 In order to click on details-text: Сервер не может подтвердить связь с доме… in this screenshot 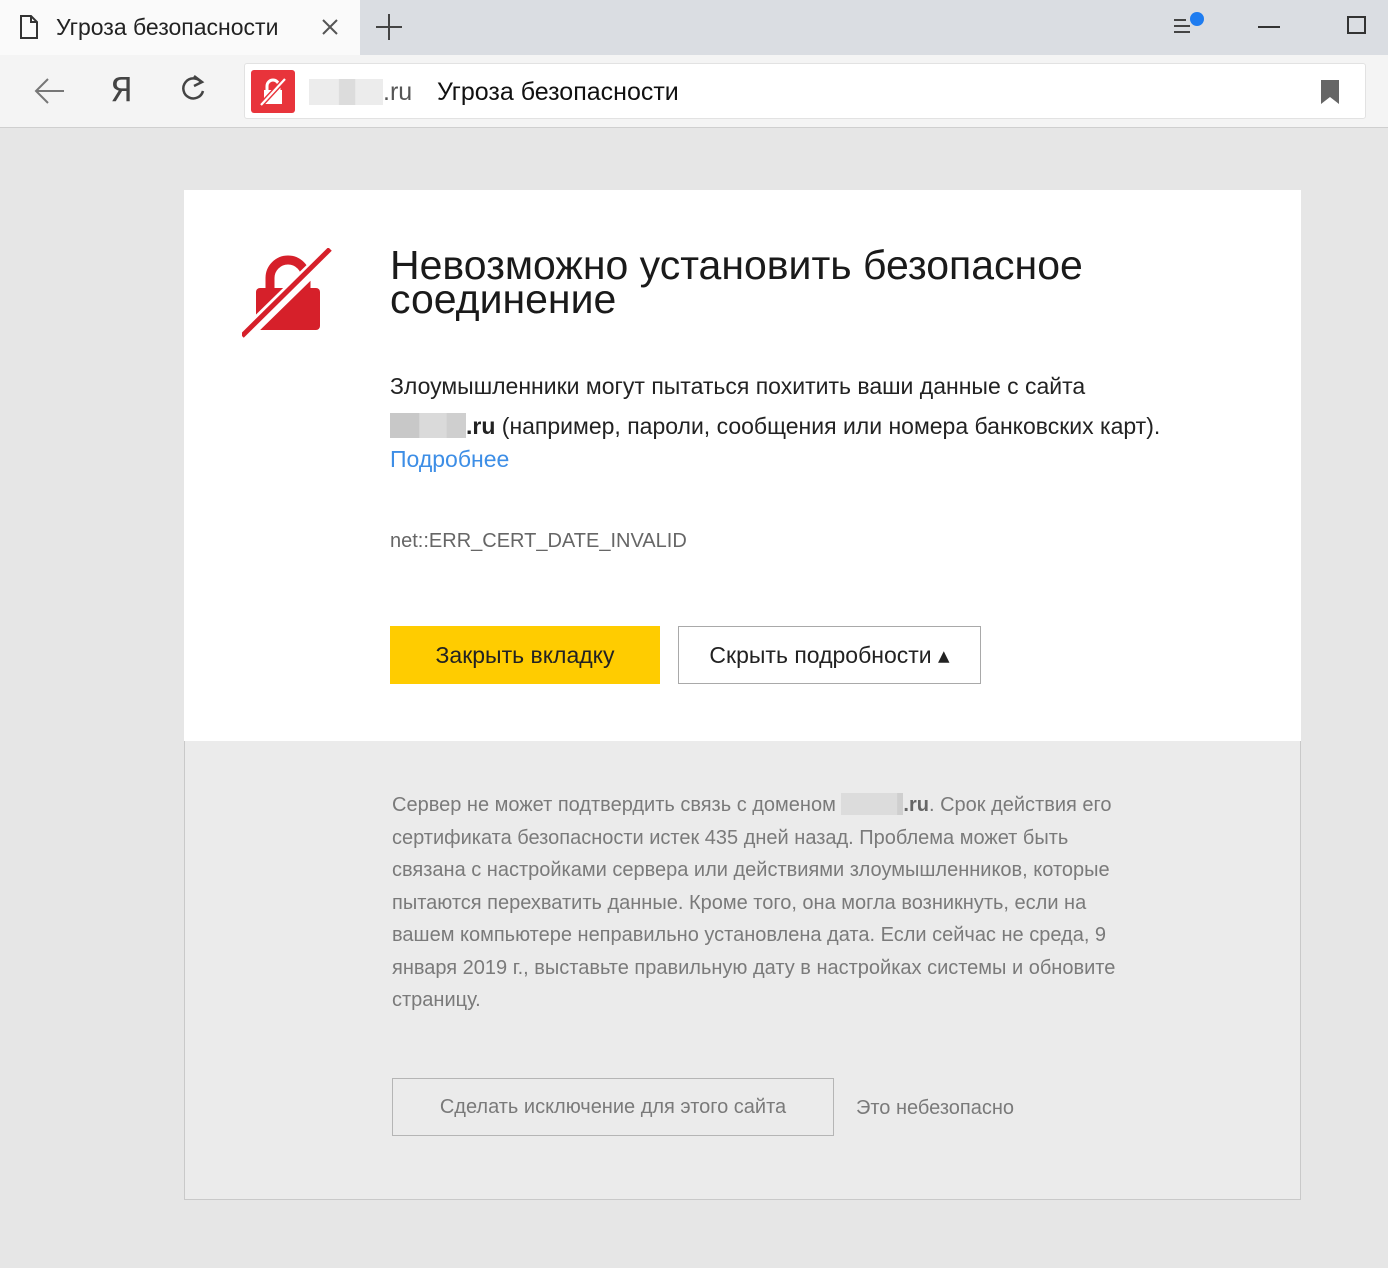, I will do `click(762, 903)`.